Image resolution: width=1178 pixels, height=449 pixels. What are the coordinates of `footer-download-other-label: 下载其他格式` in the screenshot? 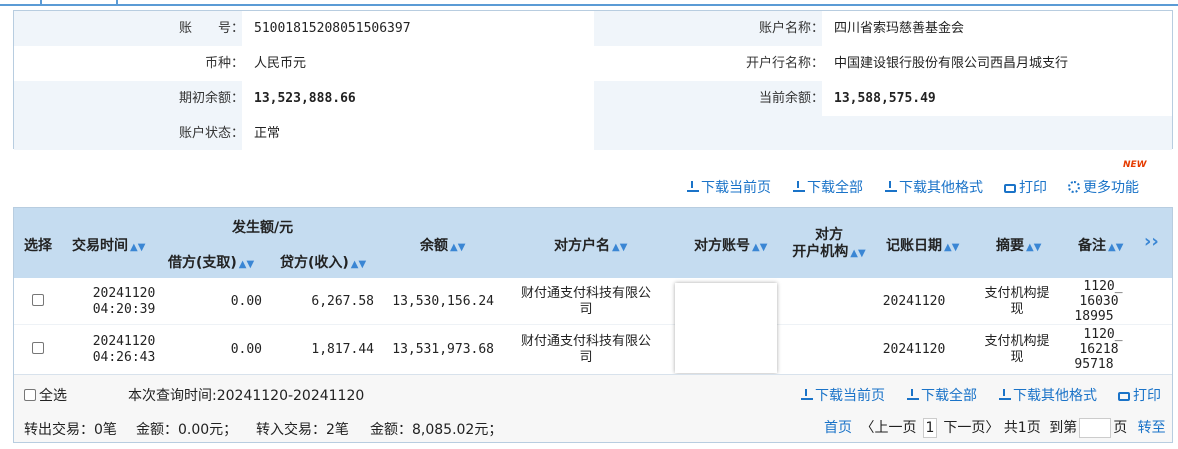 It's located at (1055, 396).